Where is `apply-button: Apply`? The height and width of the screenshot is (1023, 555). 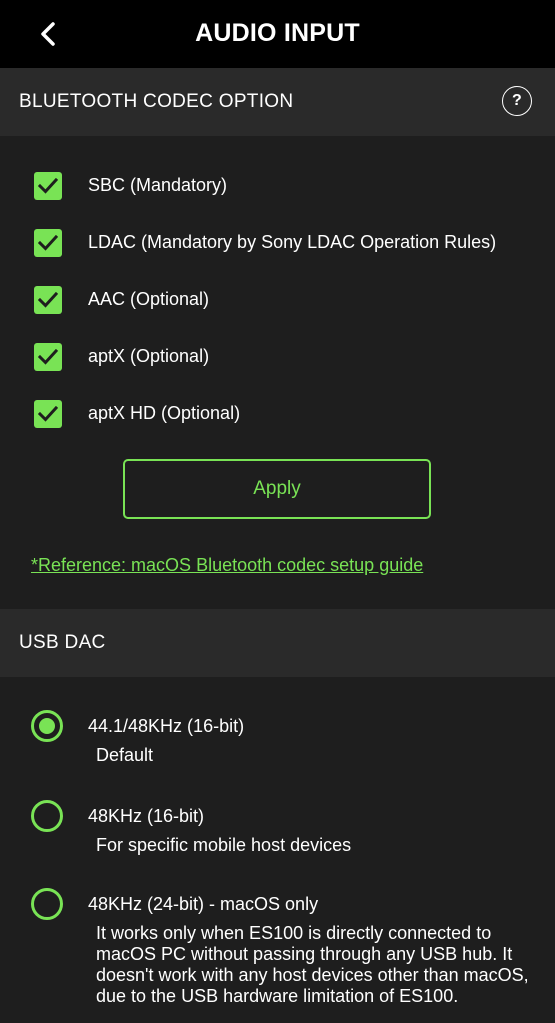
apply-button: Apply is located at coordinates (277, 489).